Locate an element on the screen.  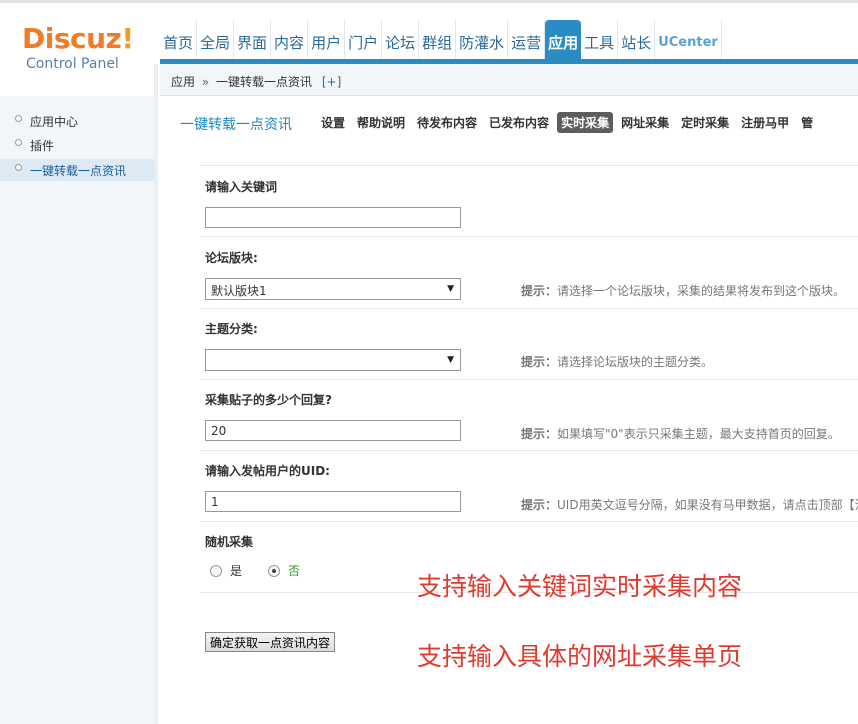
replies-input is located at coordinates (333, 430).